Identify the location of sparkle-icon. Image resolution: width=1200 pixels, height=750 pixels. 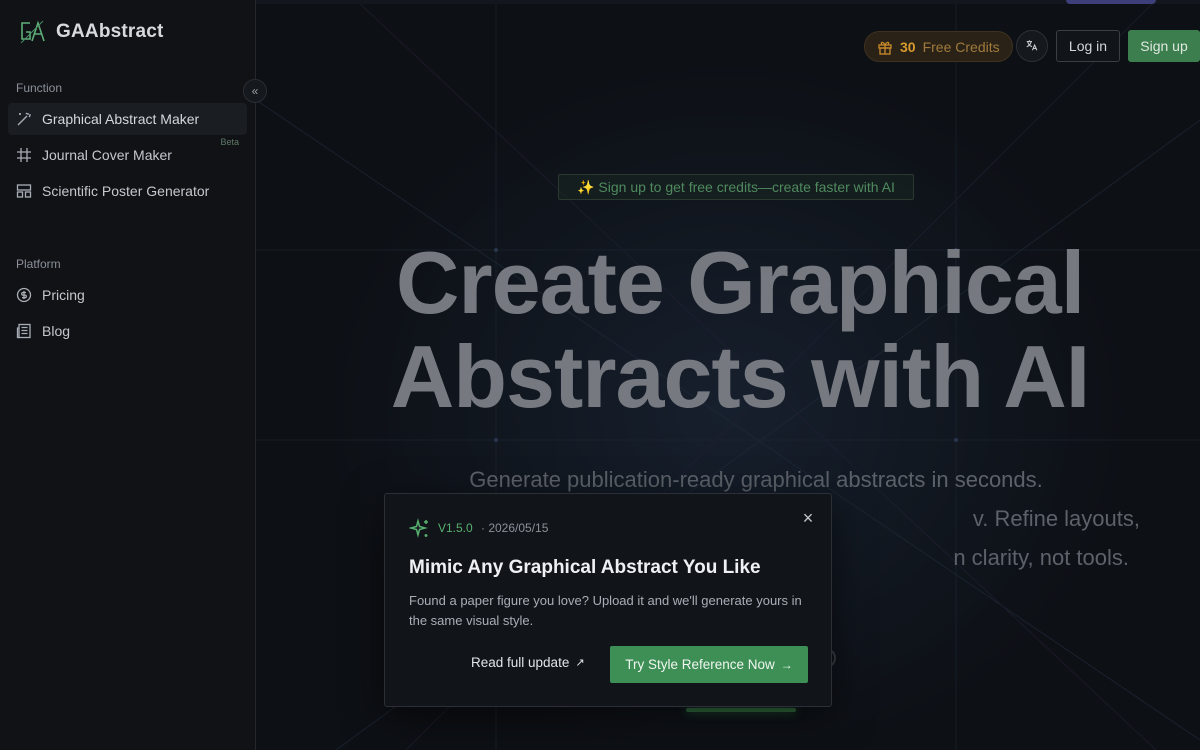
(419, 529).